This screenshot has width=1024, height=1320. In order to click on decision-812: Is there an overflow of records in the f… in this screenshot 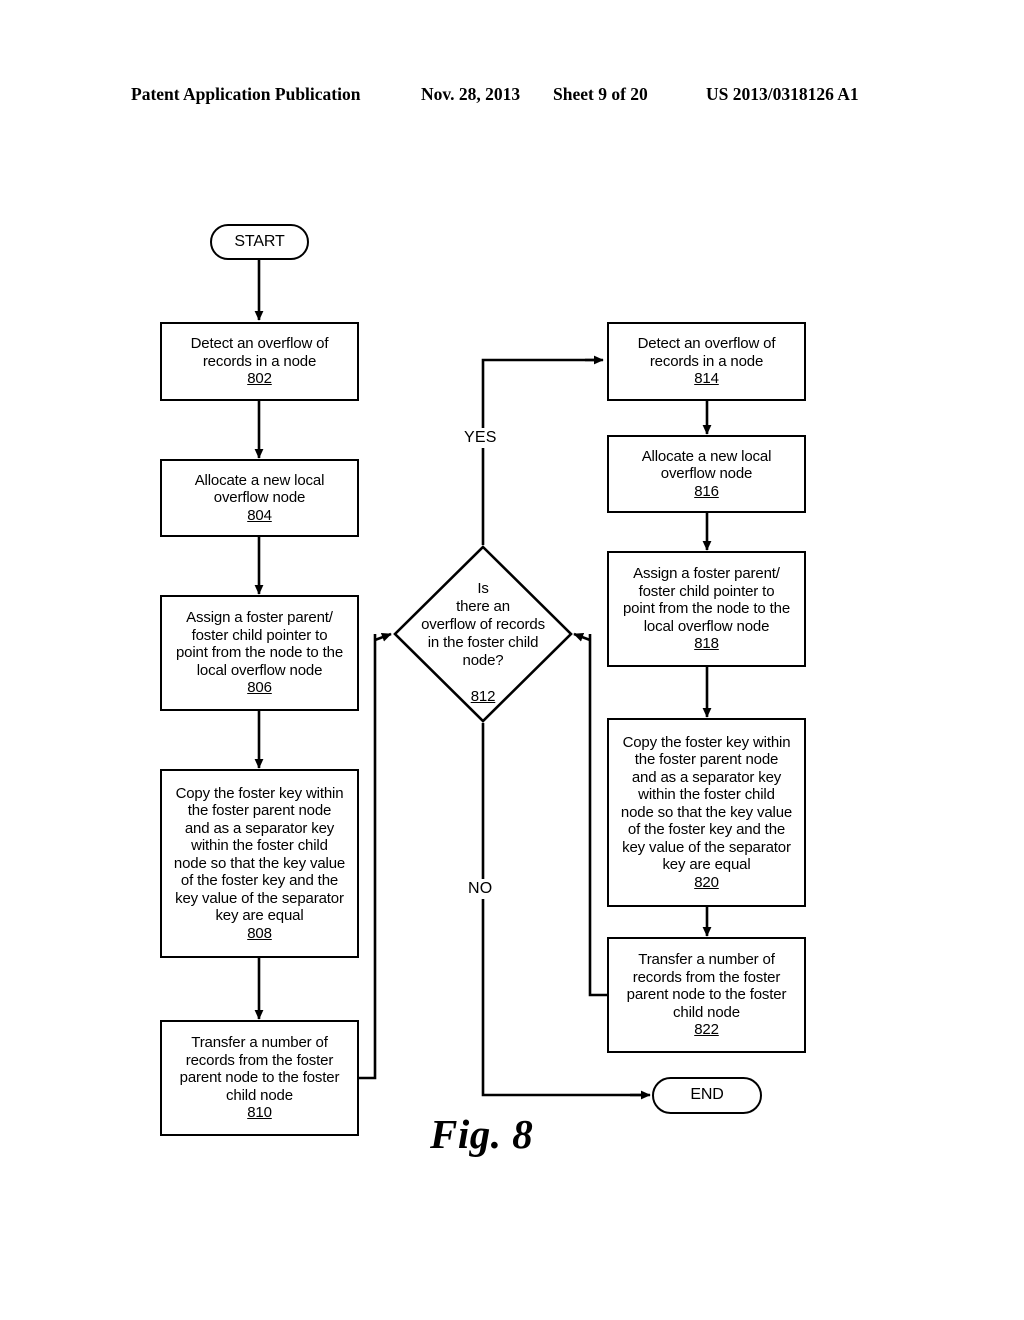, I will do `click(483, 634)`.